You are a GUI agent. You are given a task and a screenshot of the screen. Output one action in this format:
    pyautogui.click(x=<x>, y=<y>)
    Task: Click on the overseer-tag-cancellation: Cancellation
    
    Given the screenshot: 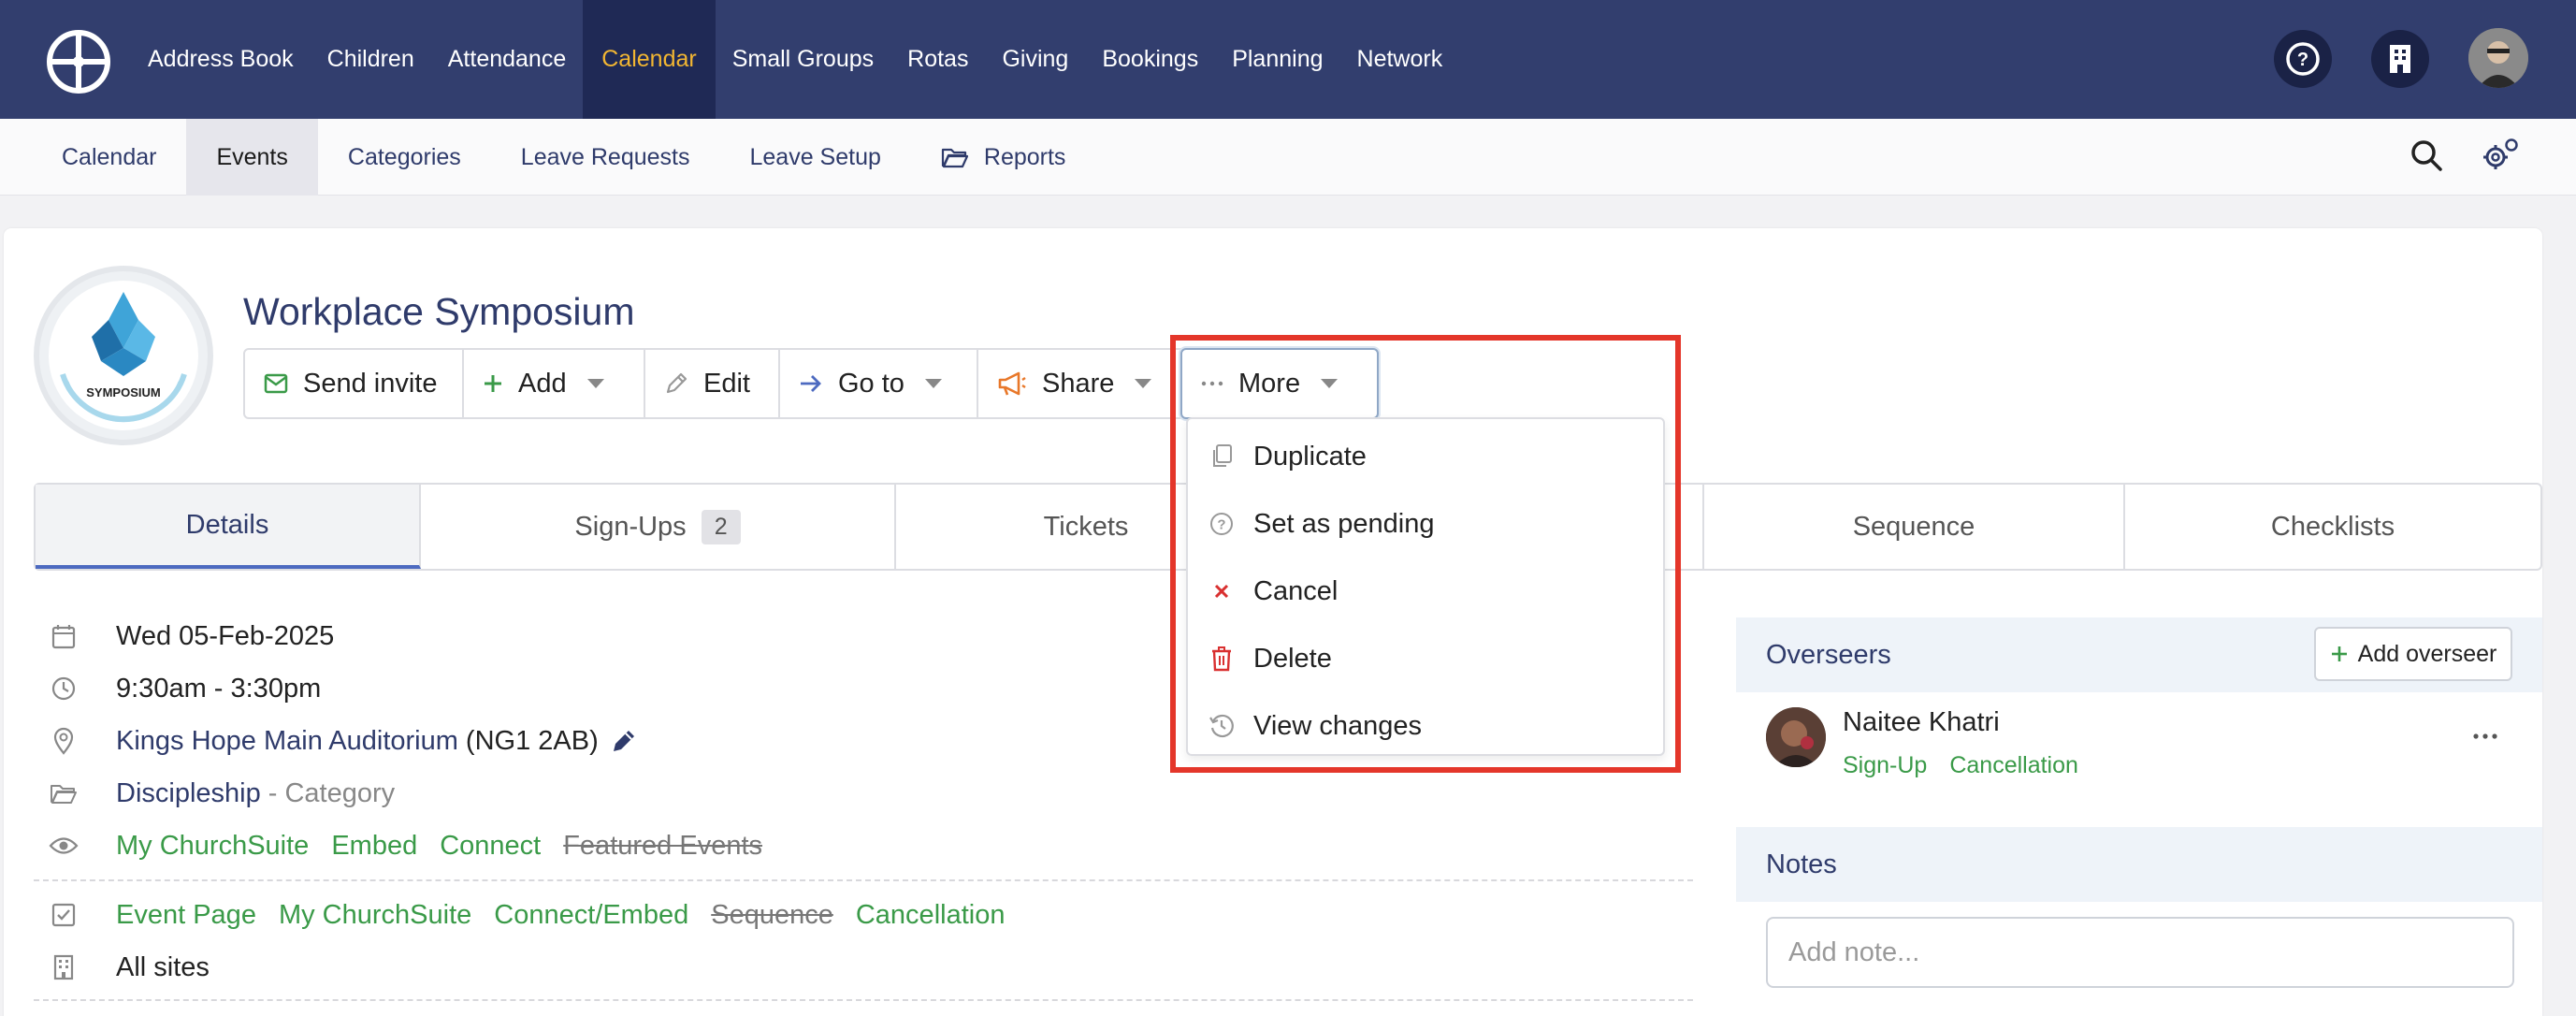 What is the action you would take?
    pyautogui.click(x=2014, y=765)
    